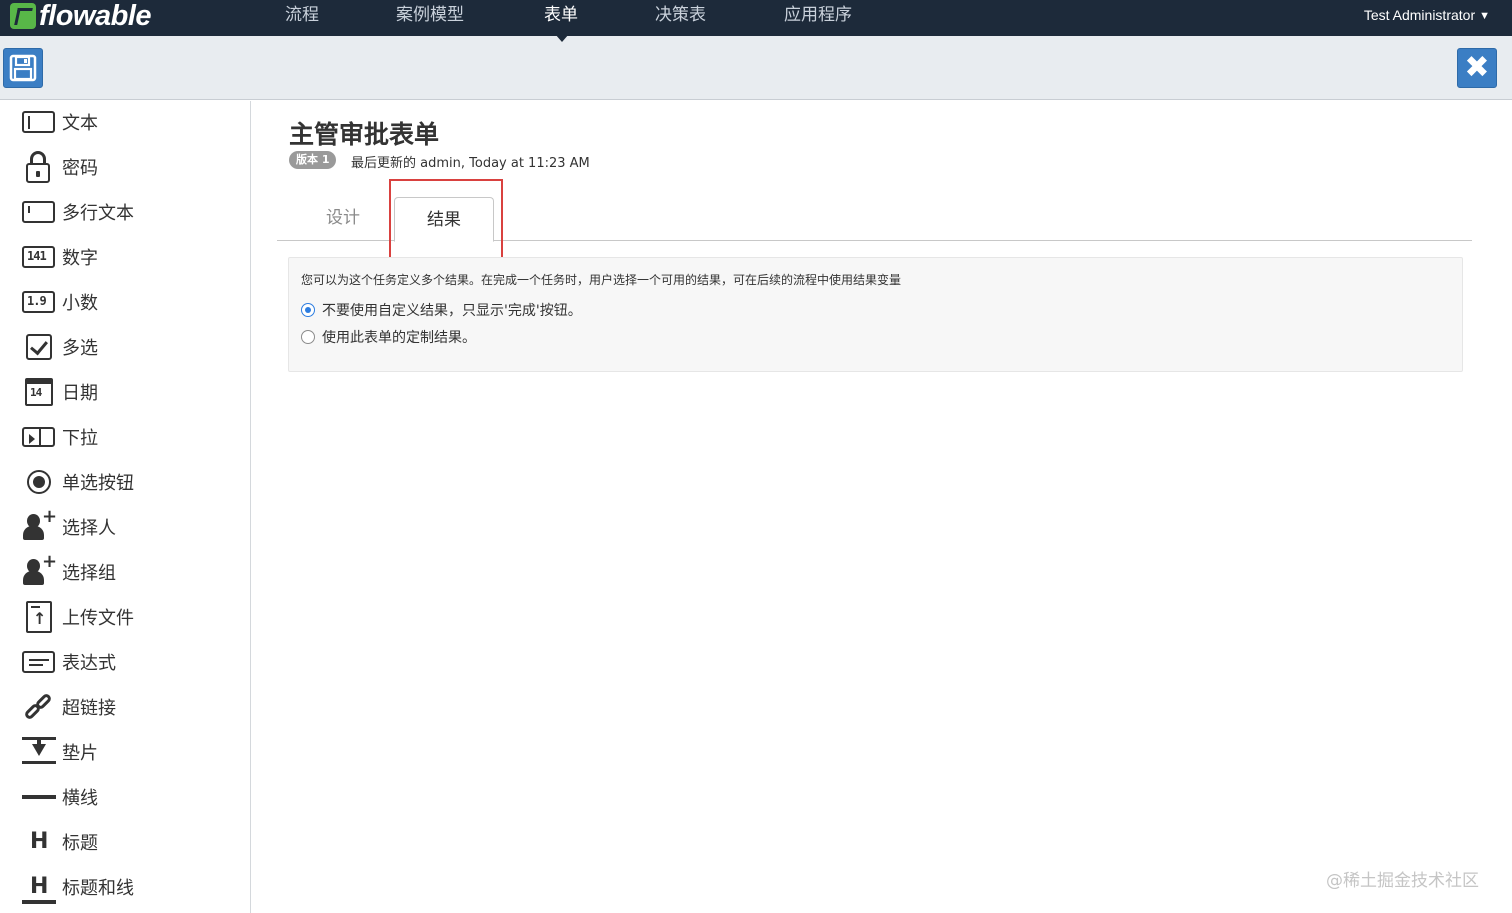 The image size is (1512, 913). What do you see at coordinates (60, 122) in the screenshot?
I see `palette-item-text: 文本` at bounding box center [60, 122].